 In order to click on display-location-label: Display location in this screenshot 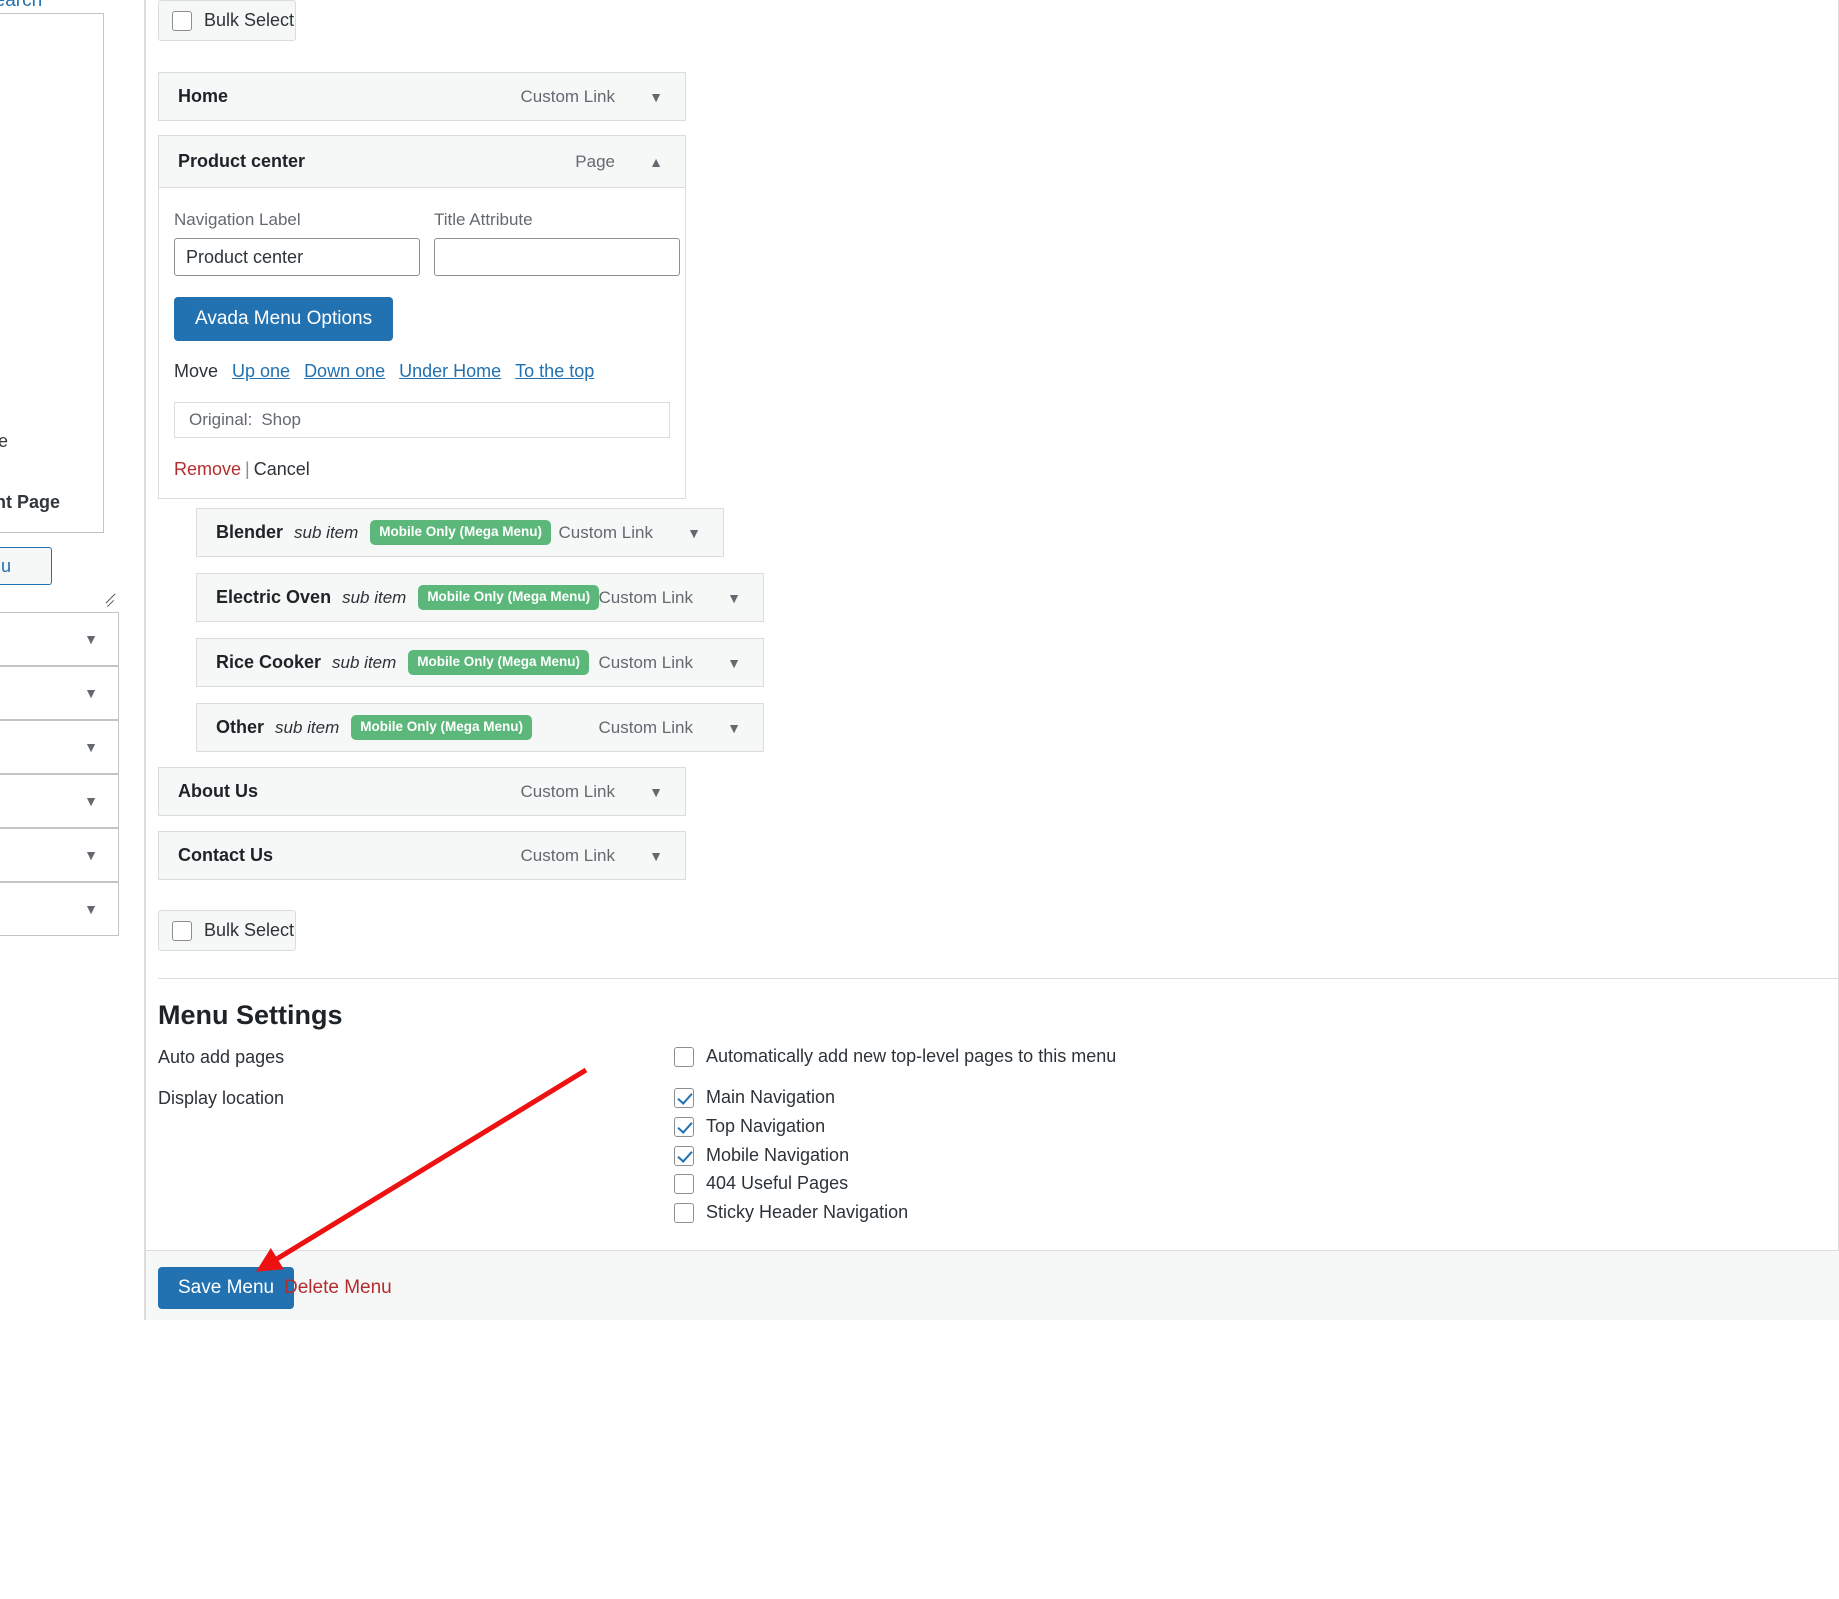, I will do `click(221, 1098)`.